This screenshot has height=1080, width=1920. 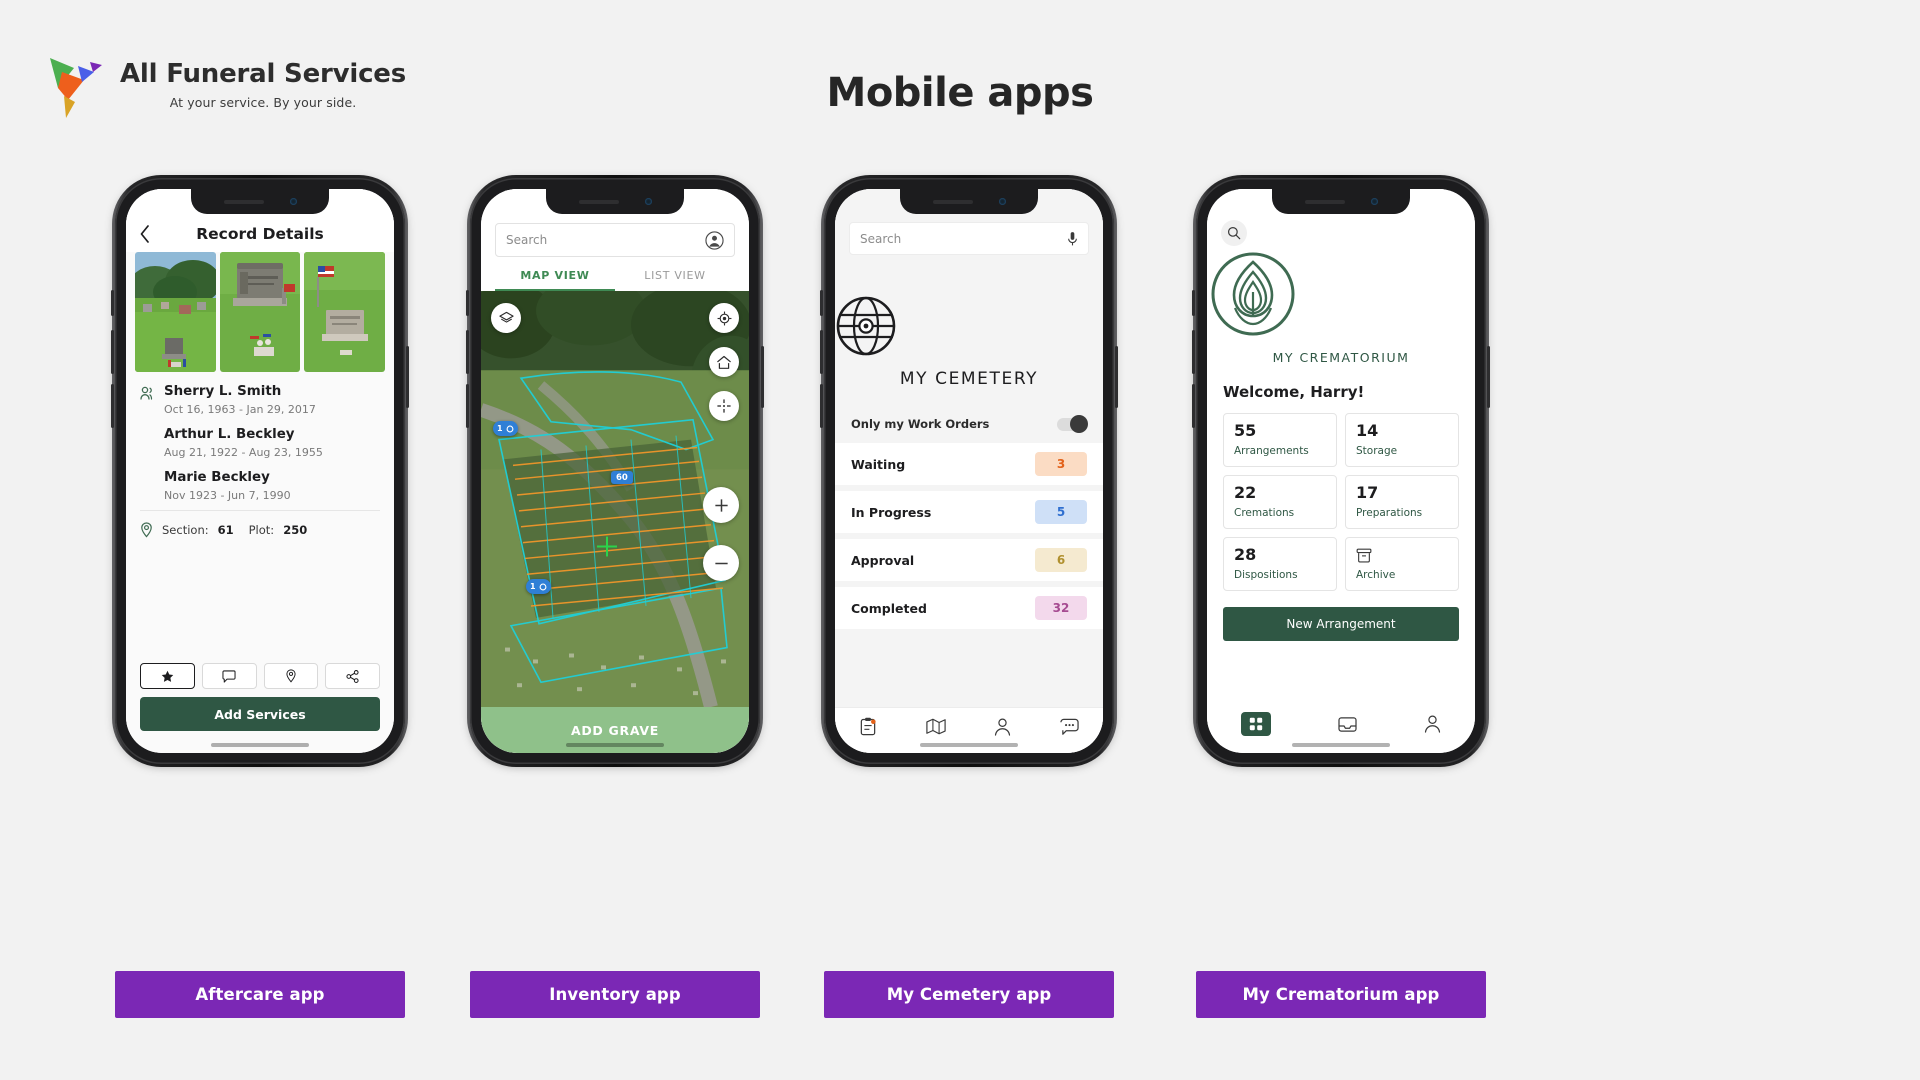 What do you see at coordinates (969, 464) in the screenshot?
I see `status-row-waiting: Waiting 3` at bounding box center [969, 464].